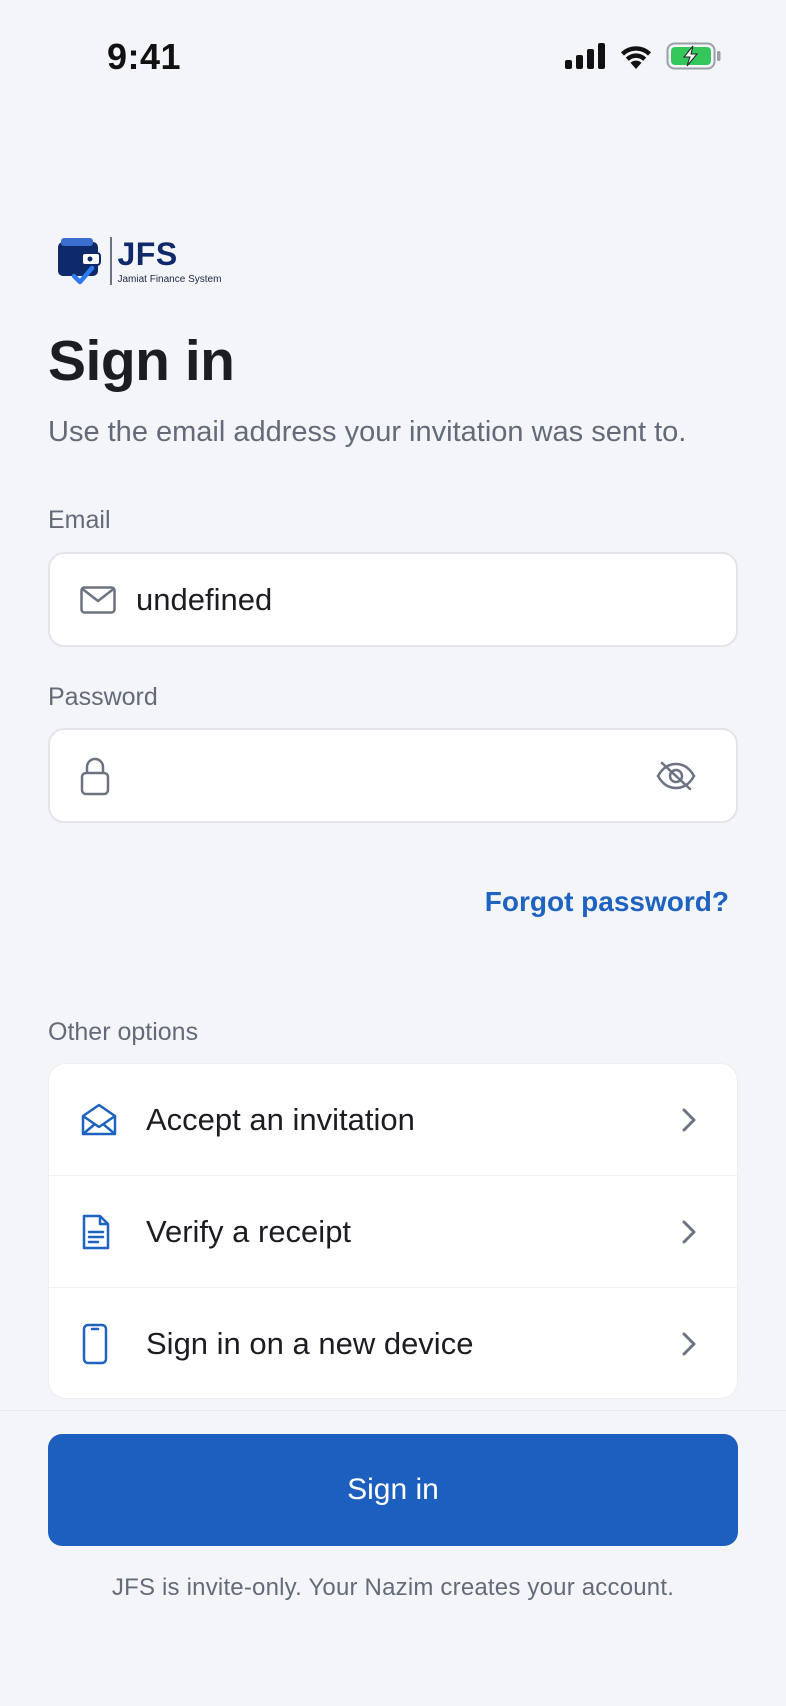 The image size is (786, 1706). Describe the element at coordinates (99, 1120) in the screenshot. I see `envelope-open-icon` at that location.